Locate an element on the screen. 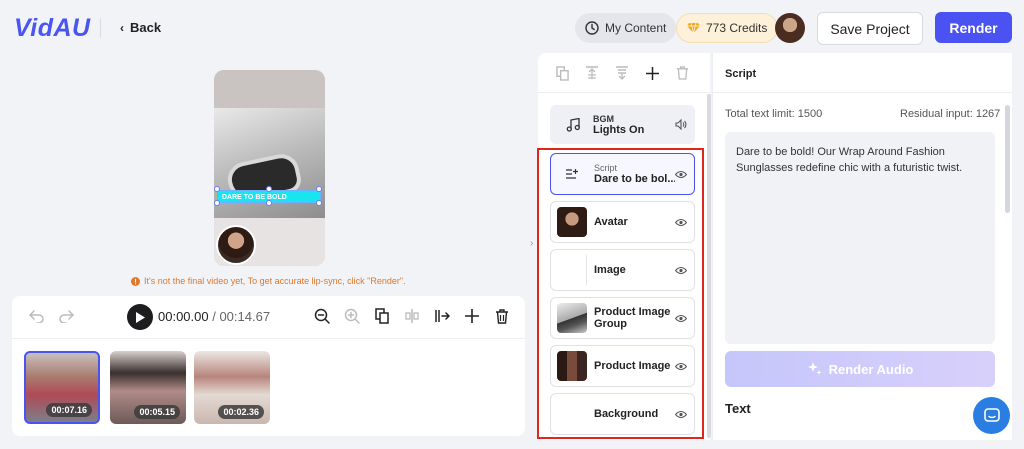 The image size is (1024, 449). credits-badge: 773 Credits is located at coordinates (727, 28).